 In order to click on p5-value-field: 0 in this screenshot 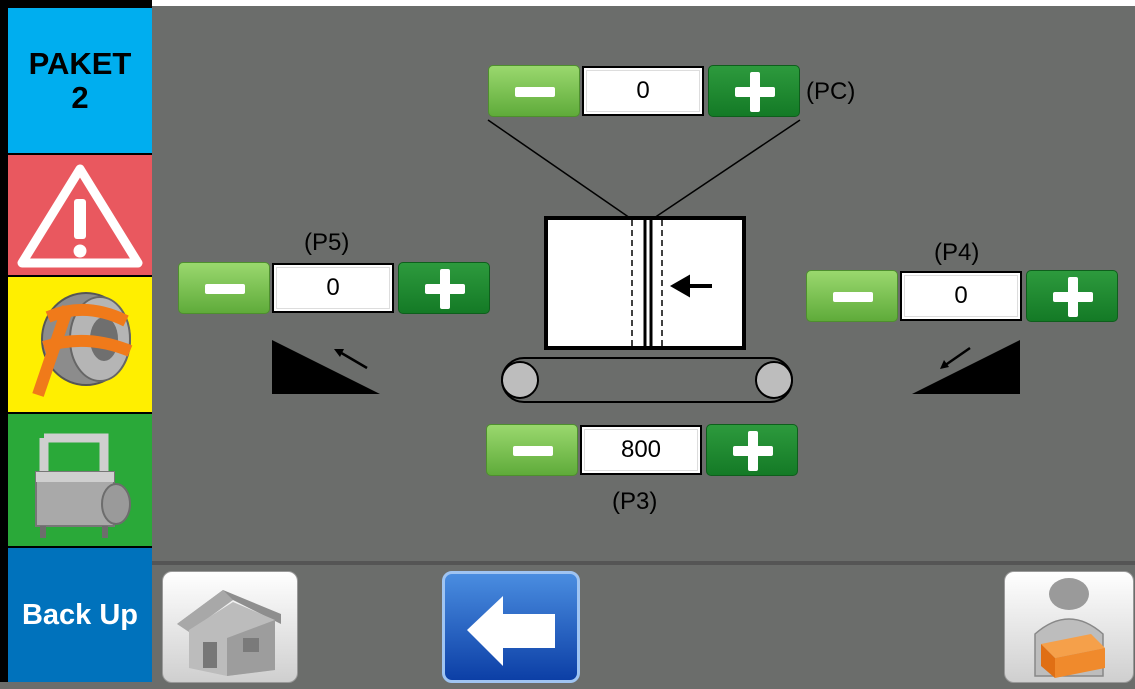, I will do `click(333, 288)`.